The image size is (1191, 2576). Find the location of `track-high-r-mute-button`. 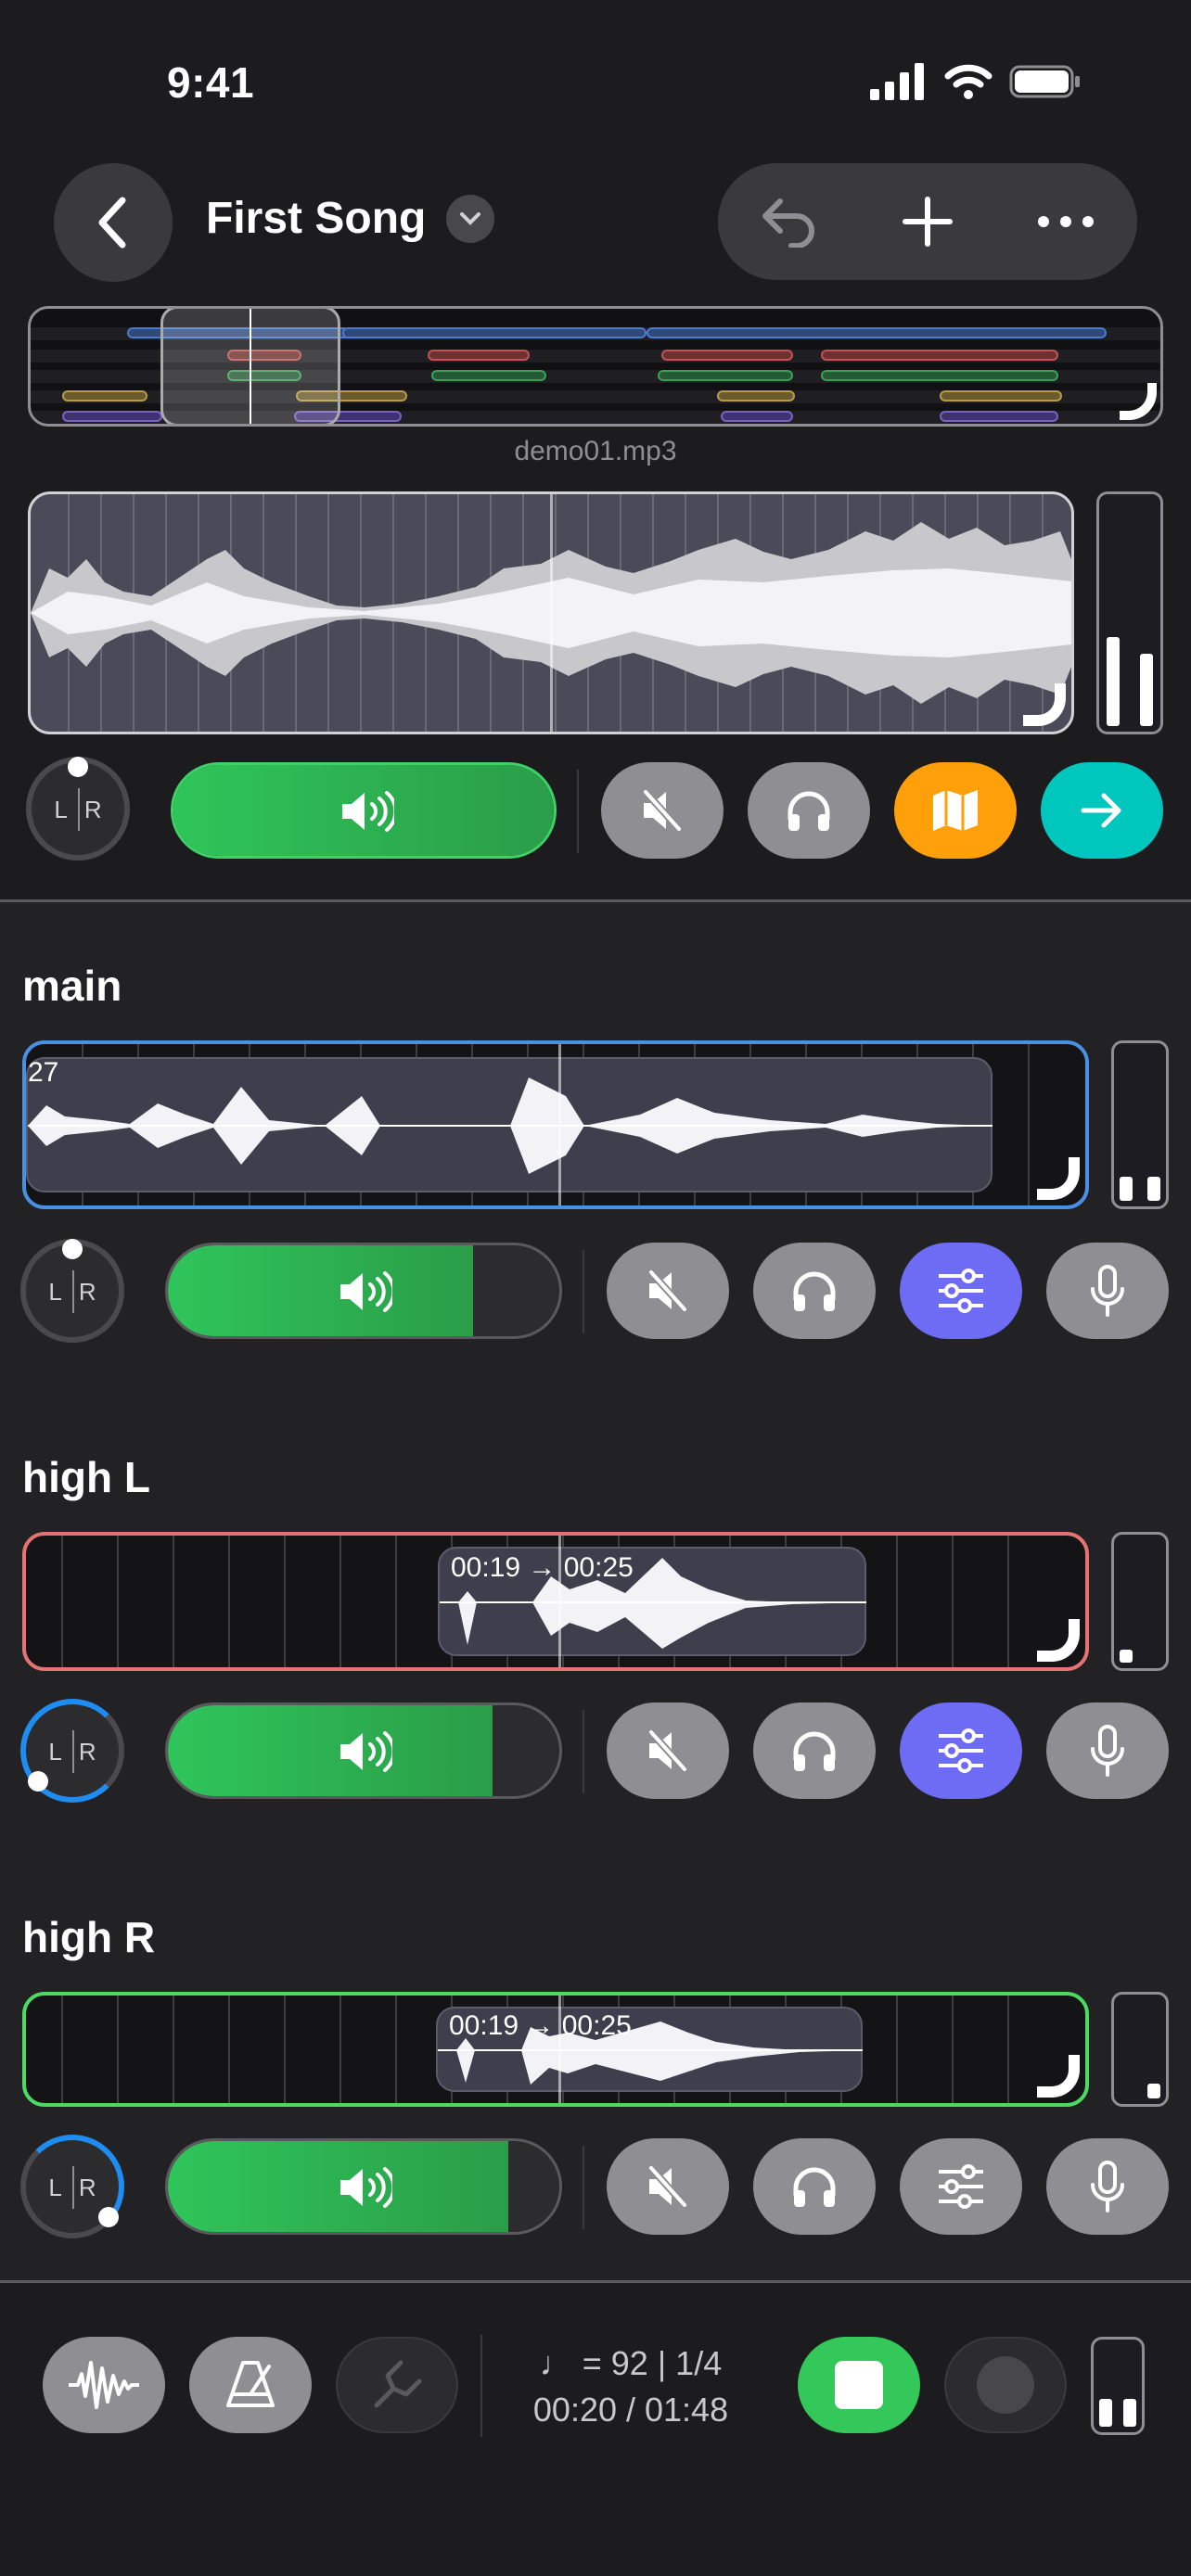

track-high-r-mute-button is located at coordinates (668, 2186).